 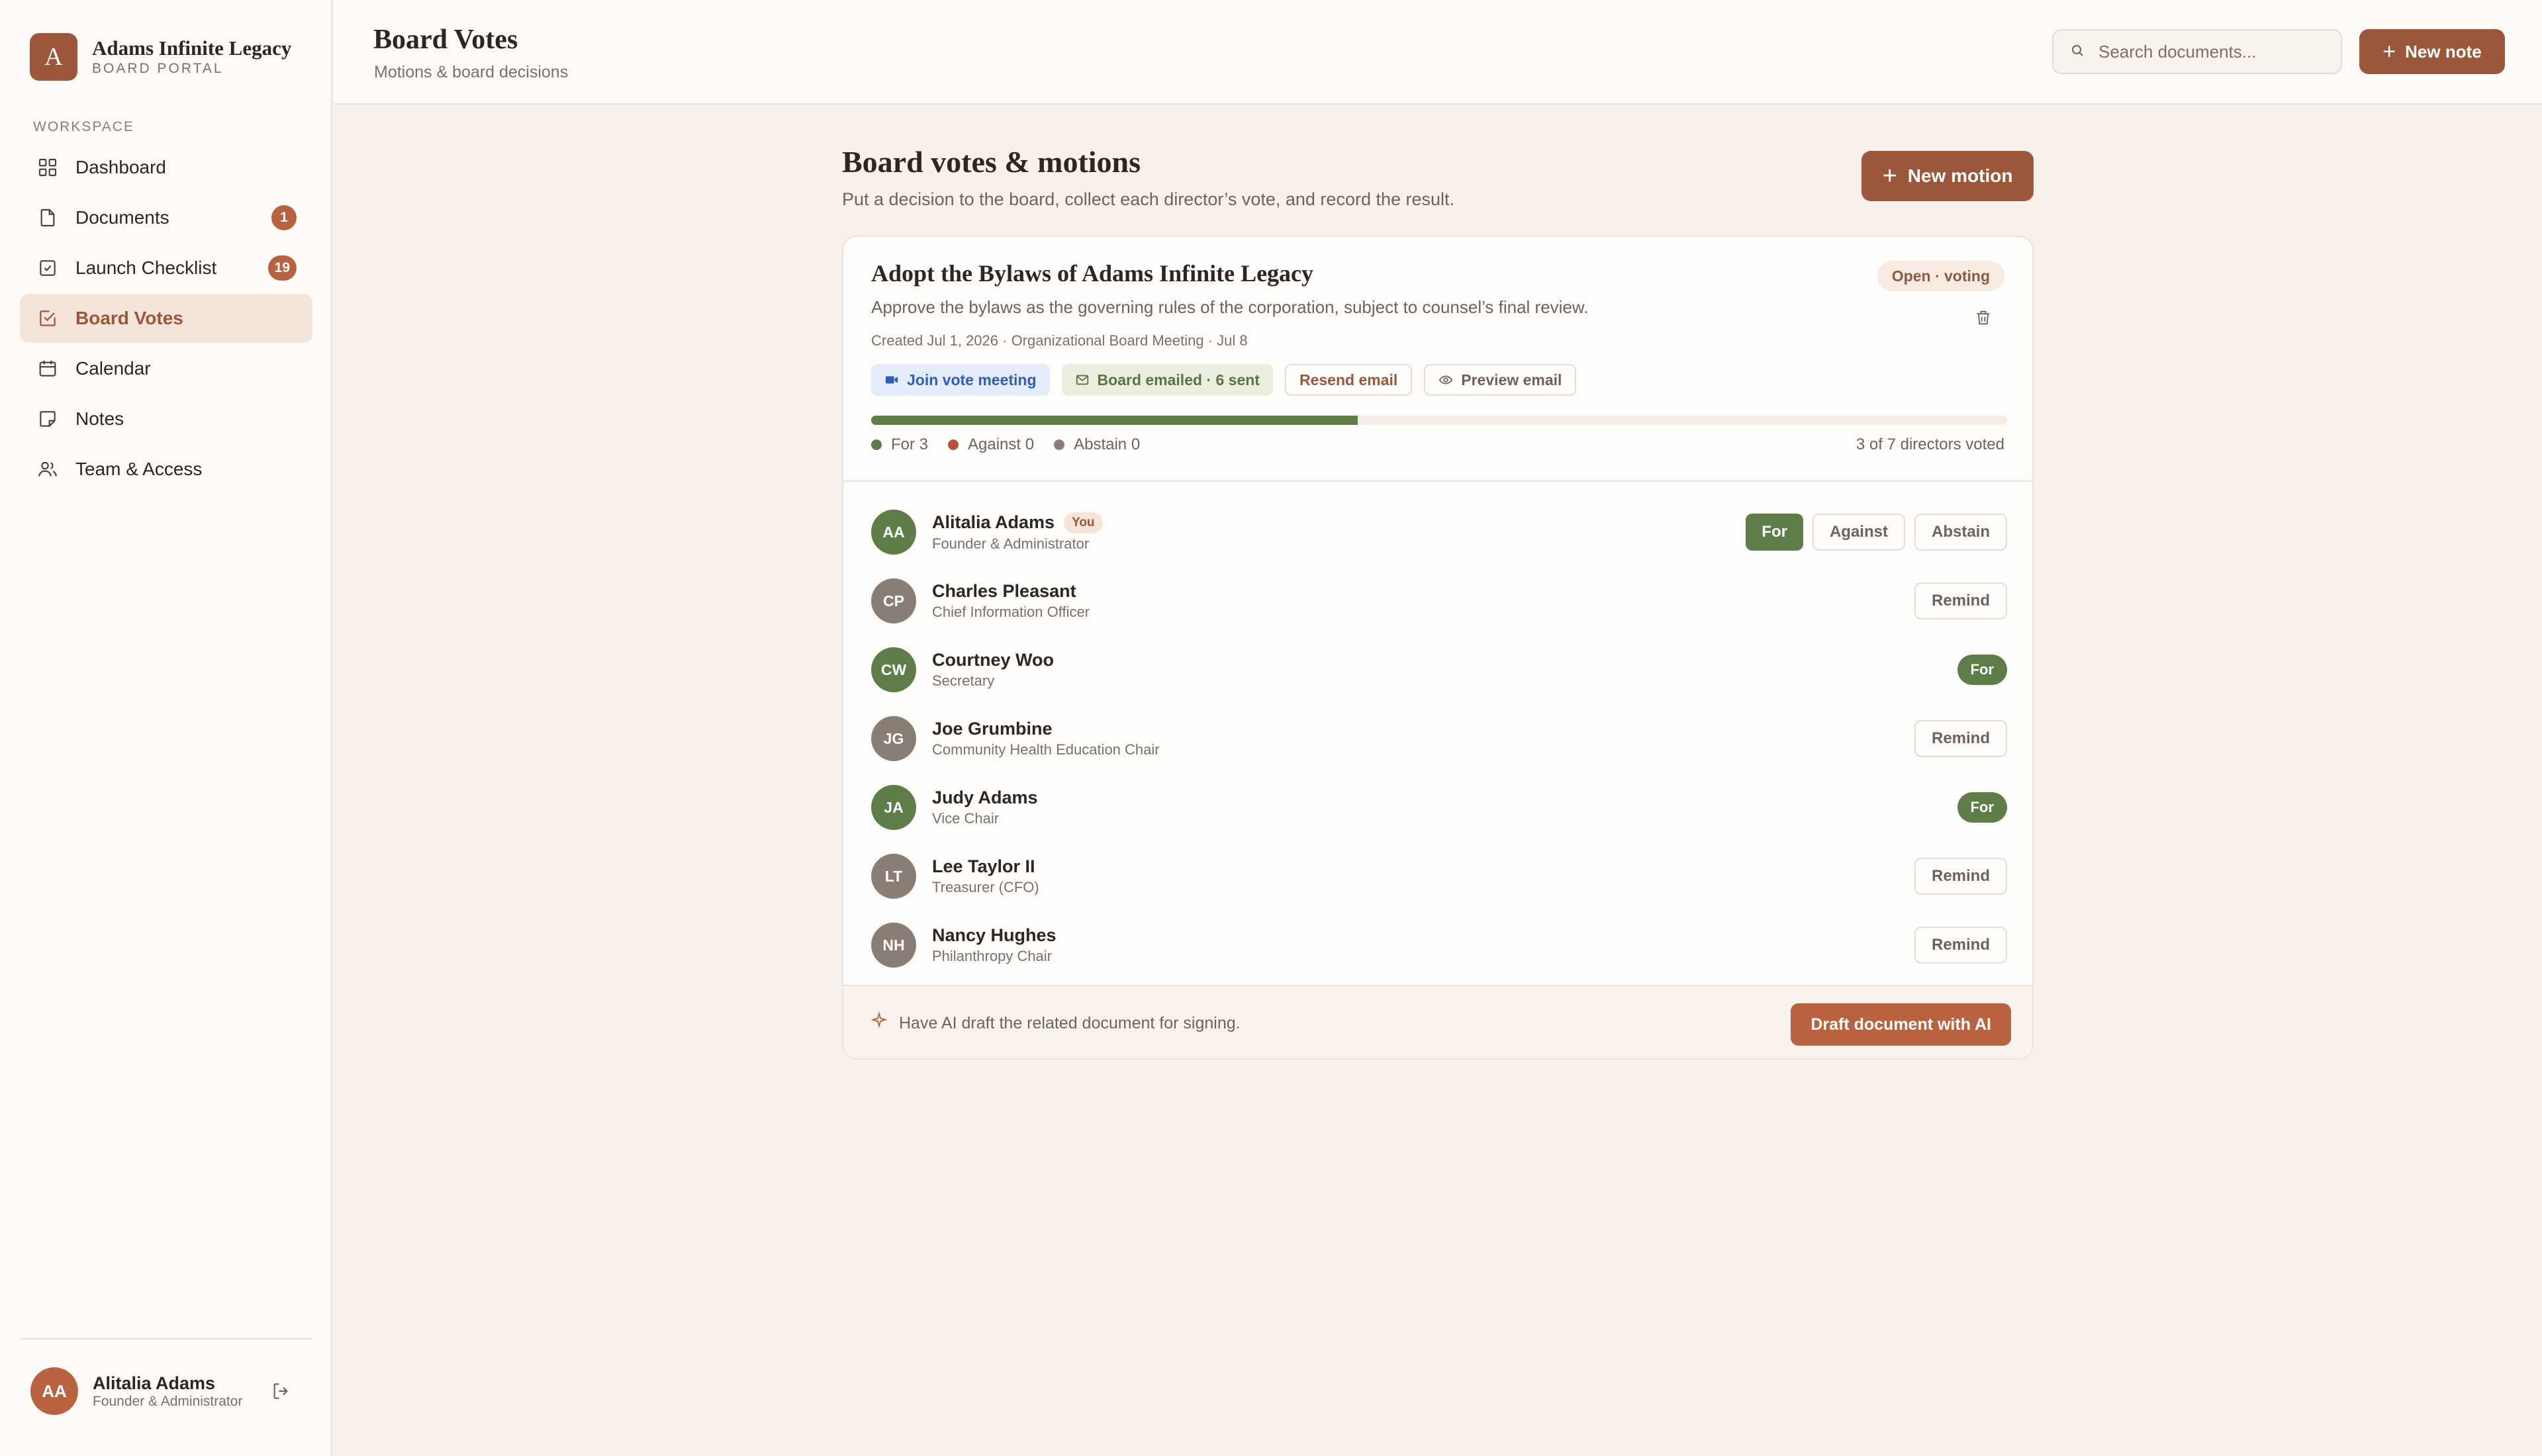 What do you see at coordinates (48, 469) in the screenshot?
I see `users-icon` at bounding box center [48, 469].